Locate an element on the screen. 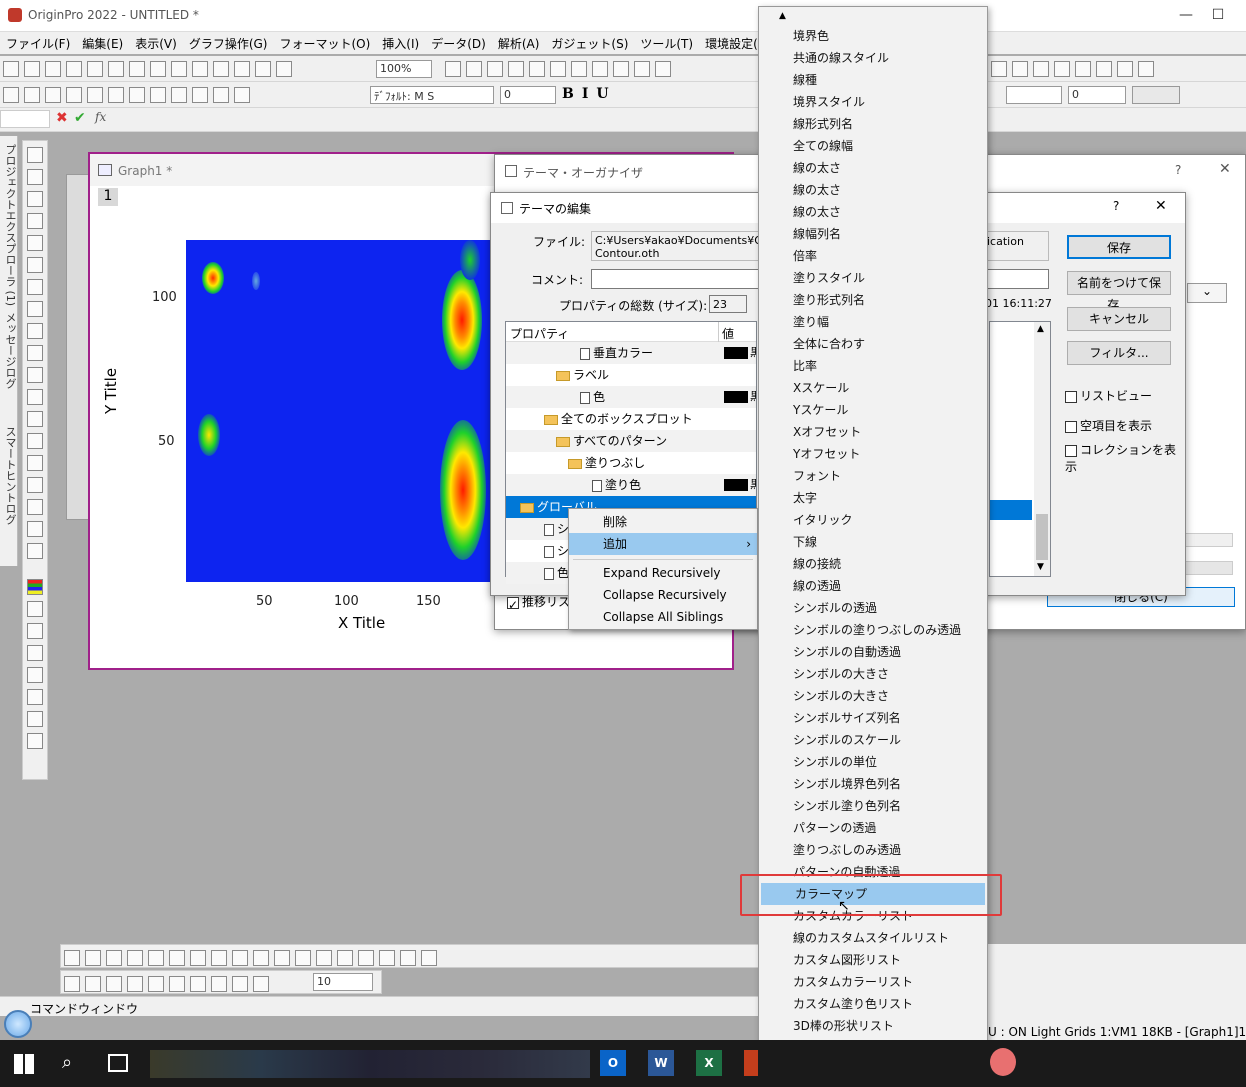 The height and width of the screenshot is (1087, 1246). cut-icon is located at coordinates (200, 95).